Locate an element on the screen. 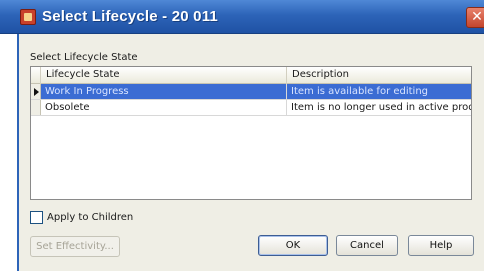 The width and height of the screenshot is (484, 271). window-title: Select Lifecycle - 20 011 is located at coordinates (130, 16).